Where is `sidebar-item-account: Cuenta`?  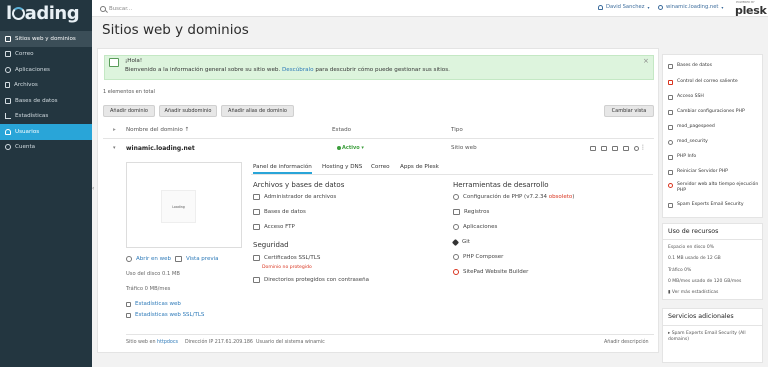
sidebar-item-account: Cuenta is located at coordinates (46, 148).